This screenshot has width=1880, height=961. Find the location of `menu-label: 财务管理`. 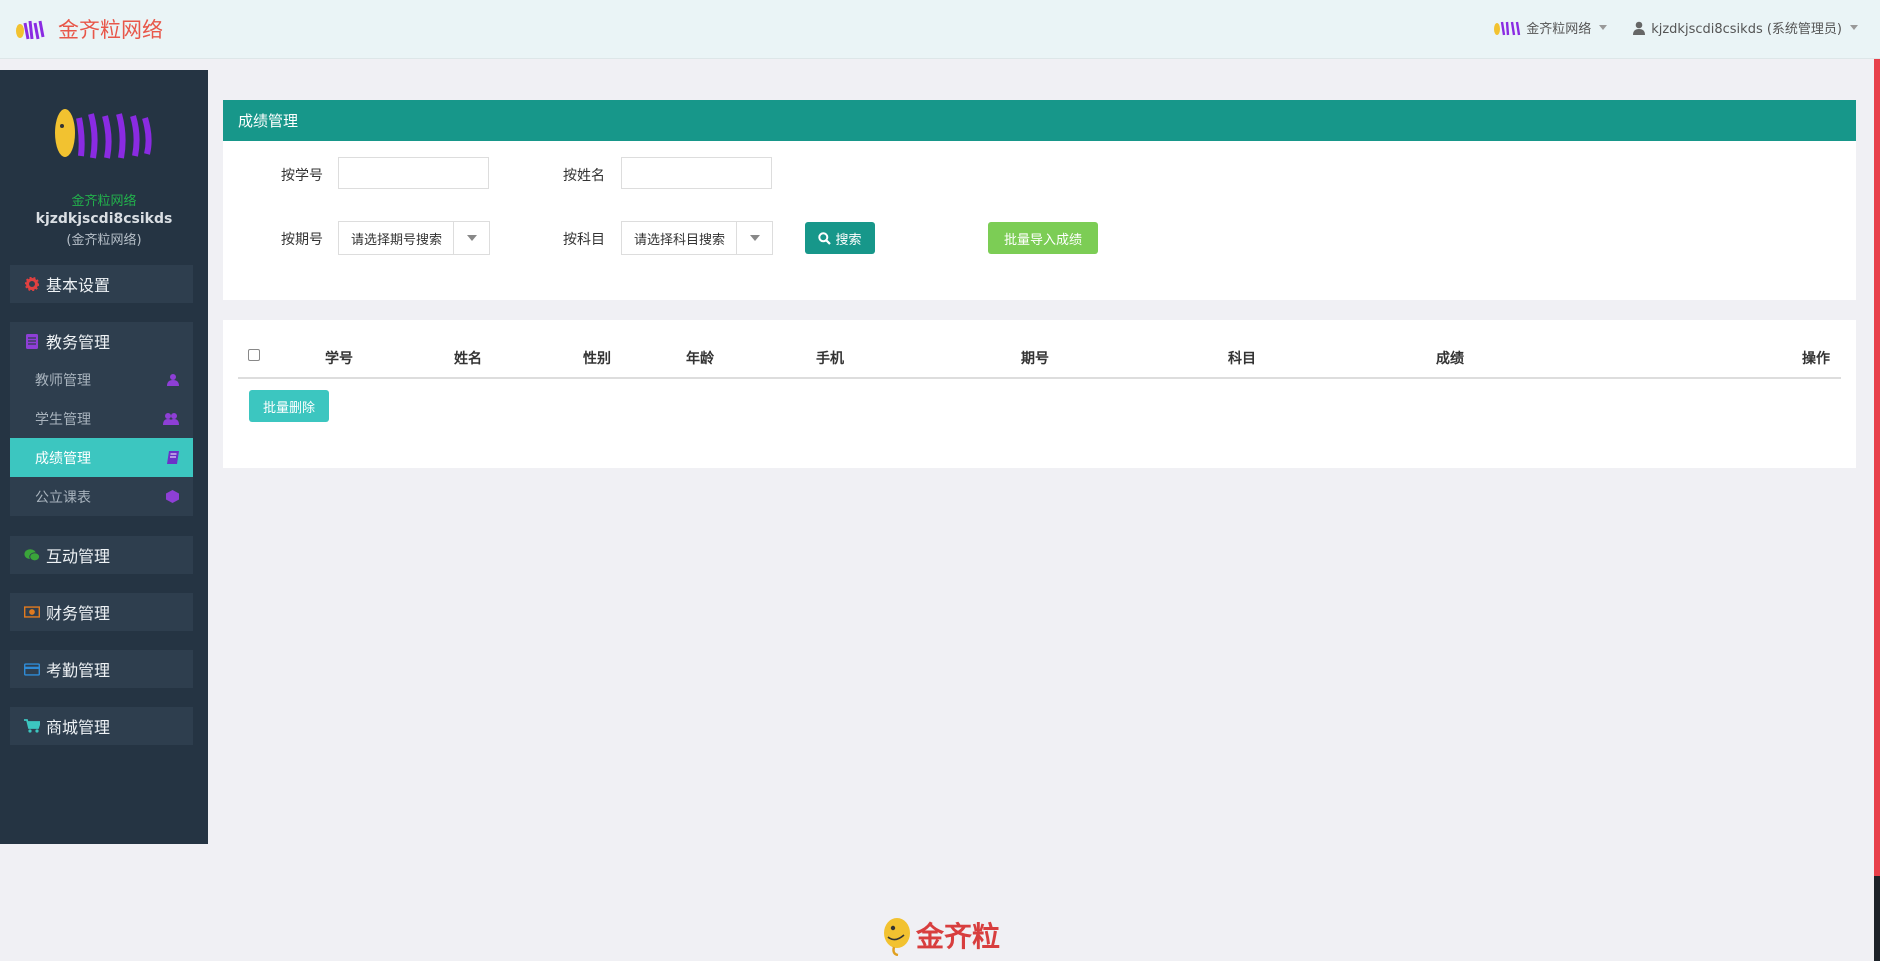

menu-label: 财务管理 is located at coordinates (78, 613).